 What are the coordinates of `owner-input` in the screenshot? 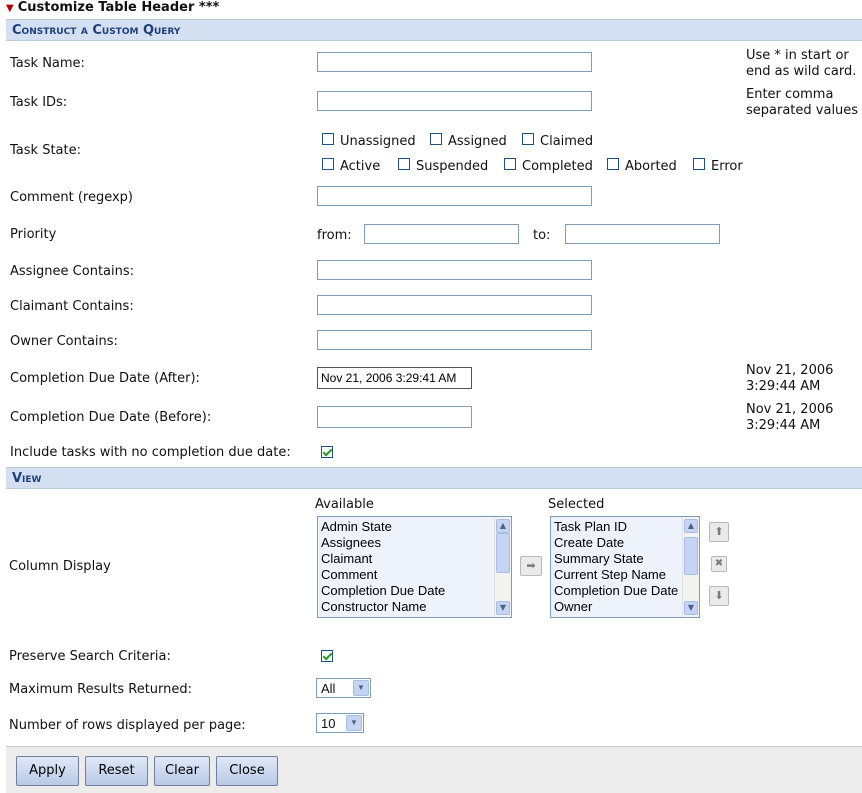 It's located at (454, 340).